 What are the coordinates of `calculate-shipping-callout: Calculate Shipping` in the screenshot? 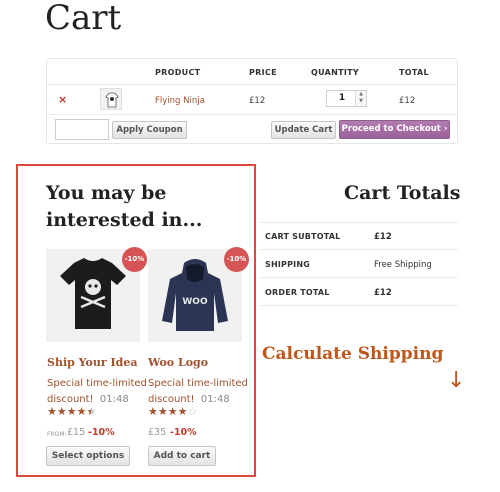 It's located at (353, 354).